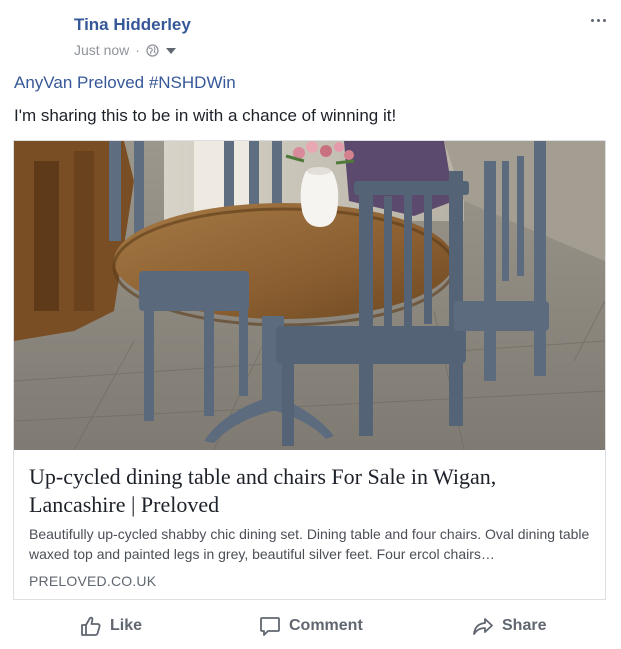 This screenshot has height=649, width=621. Describe the element at coordinates (126, 625) in the screenshot. I see `like-label: Like` at that location.